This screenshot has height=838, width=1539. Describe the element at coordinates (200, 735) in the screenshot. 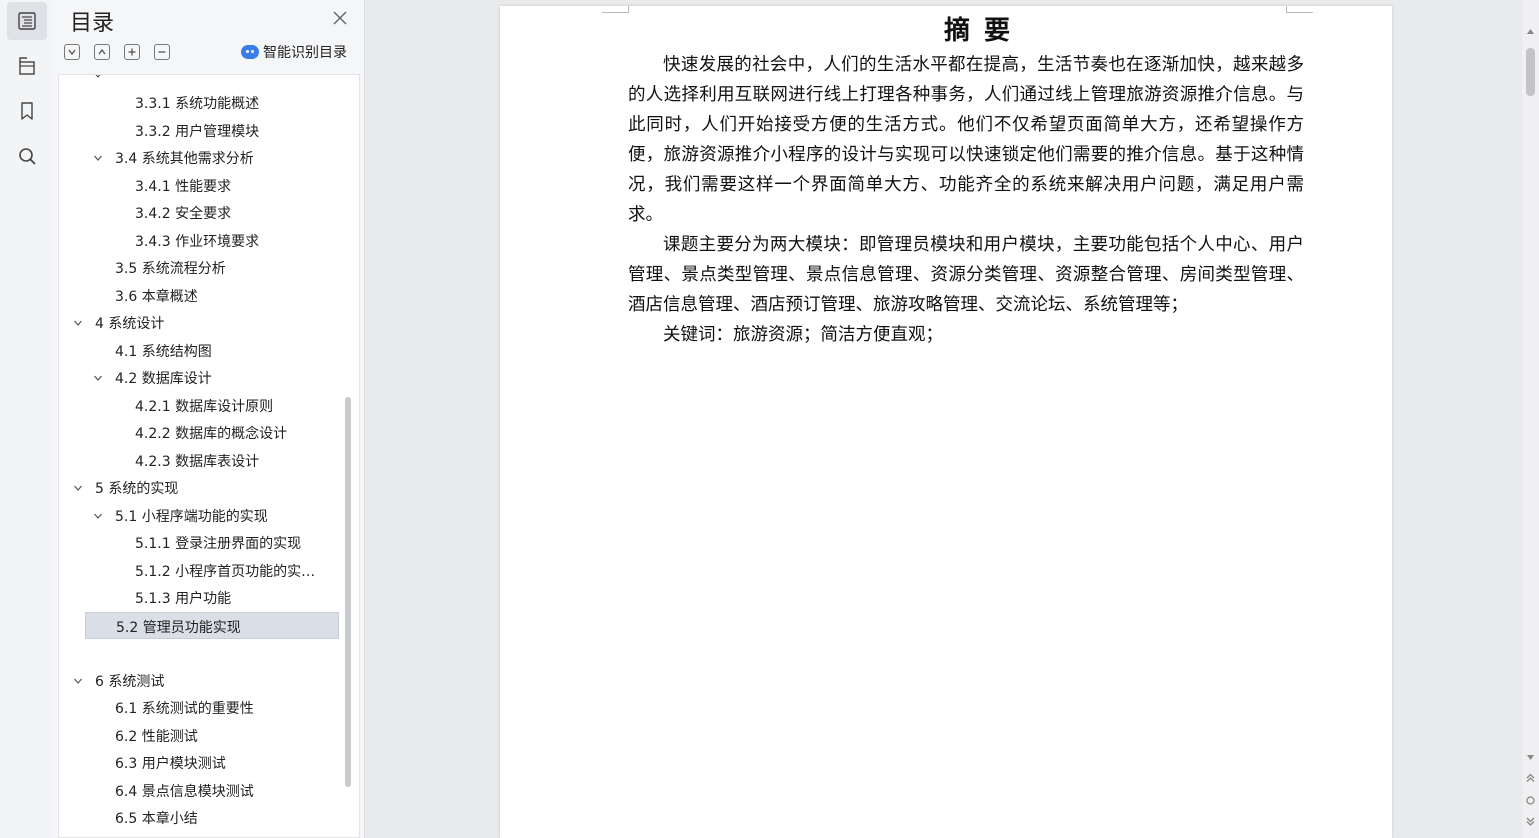

I see `toc-item: 6.2 性能测试` at that location.